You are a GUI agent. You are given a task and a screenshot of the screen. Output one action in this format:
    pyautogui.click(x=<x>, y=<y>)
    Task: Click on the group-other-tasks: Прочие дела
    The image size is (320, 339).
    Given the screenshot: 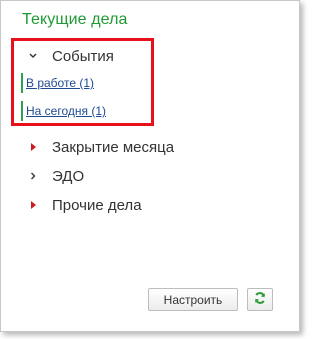 What is the action you would take?
    pyautogui.click(x=85, y=205)
    